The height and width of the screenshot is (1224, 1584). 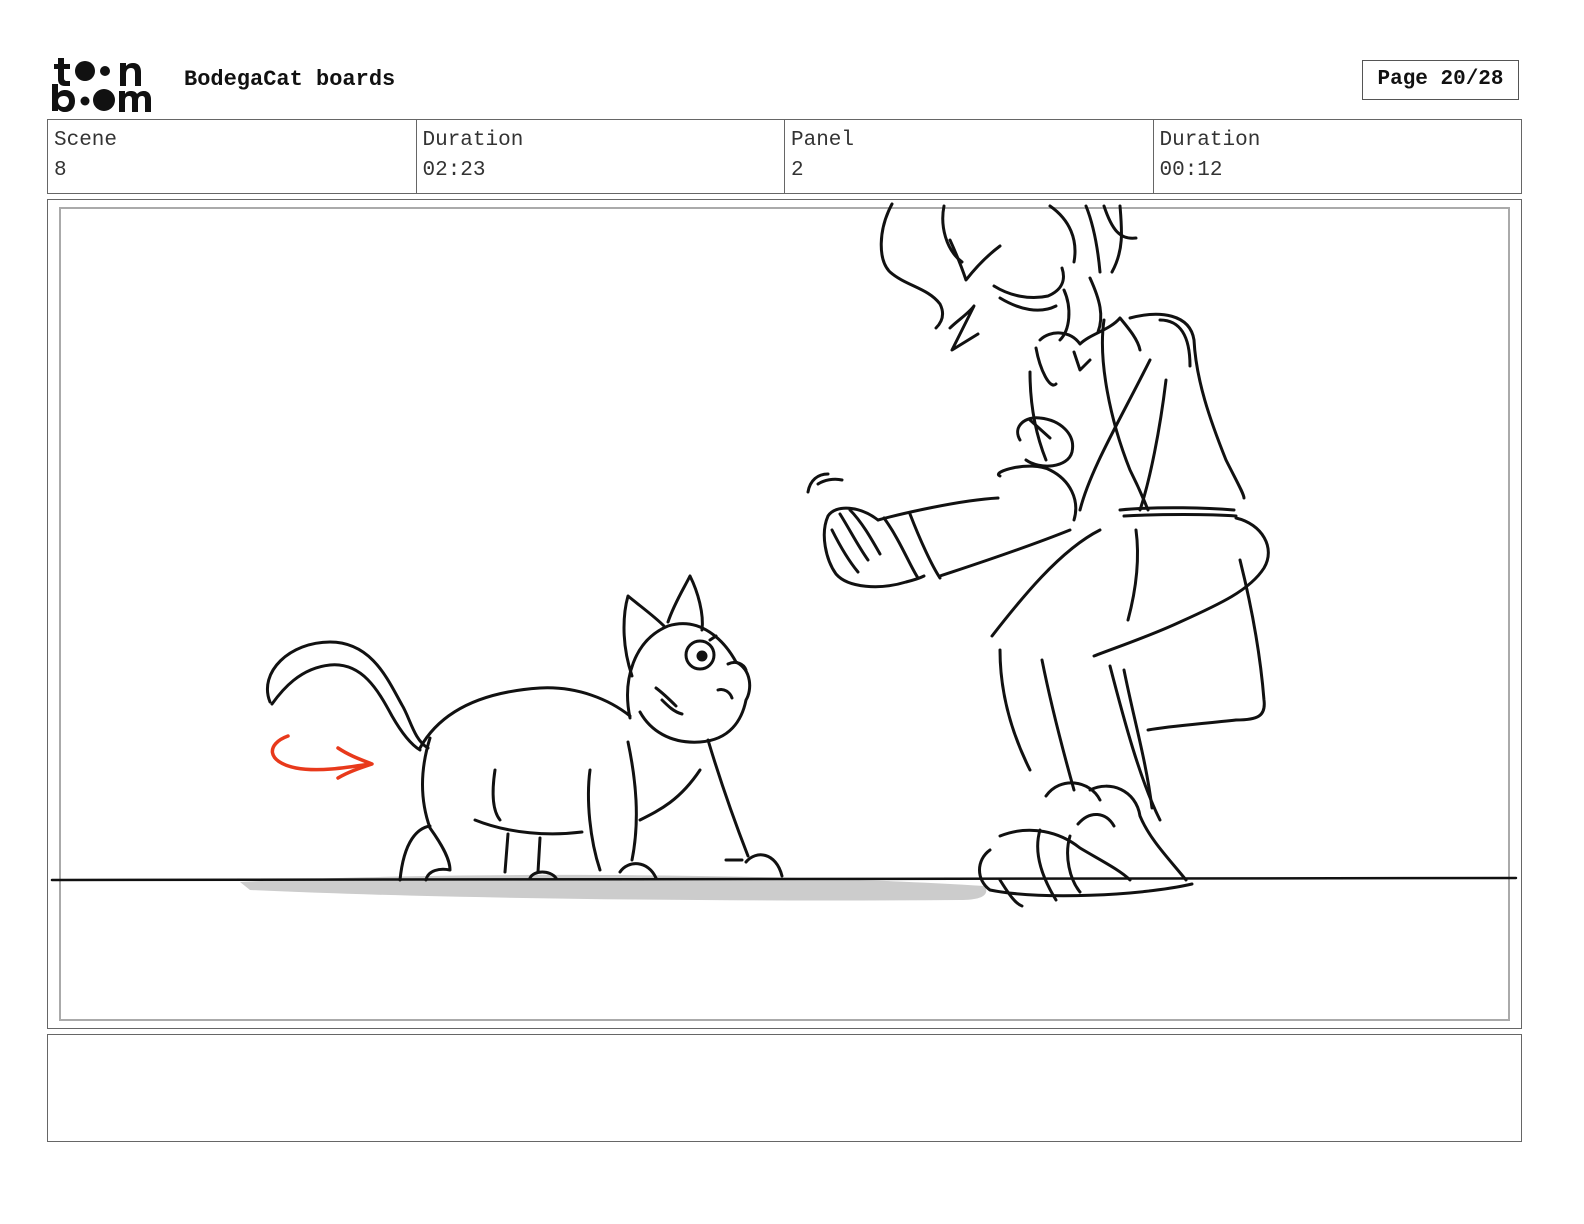 What do you see at coordinates (322, 757) in the screenshot?
I see `action-arrow` at bounding box center [322, 757].